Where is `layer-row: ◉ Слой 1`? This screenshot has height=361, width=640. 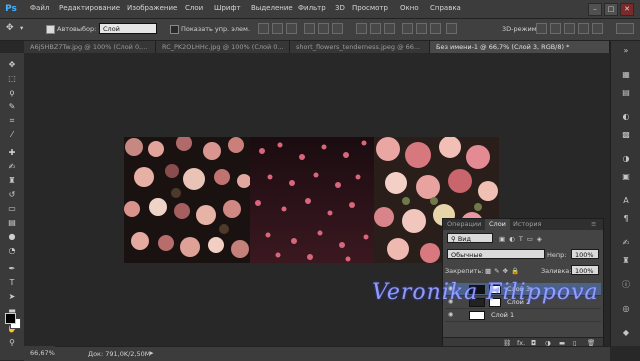 layer-row: ◉ Слой 1 is located at coordinates (523, 315).